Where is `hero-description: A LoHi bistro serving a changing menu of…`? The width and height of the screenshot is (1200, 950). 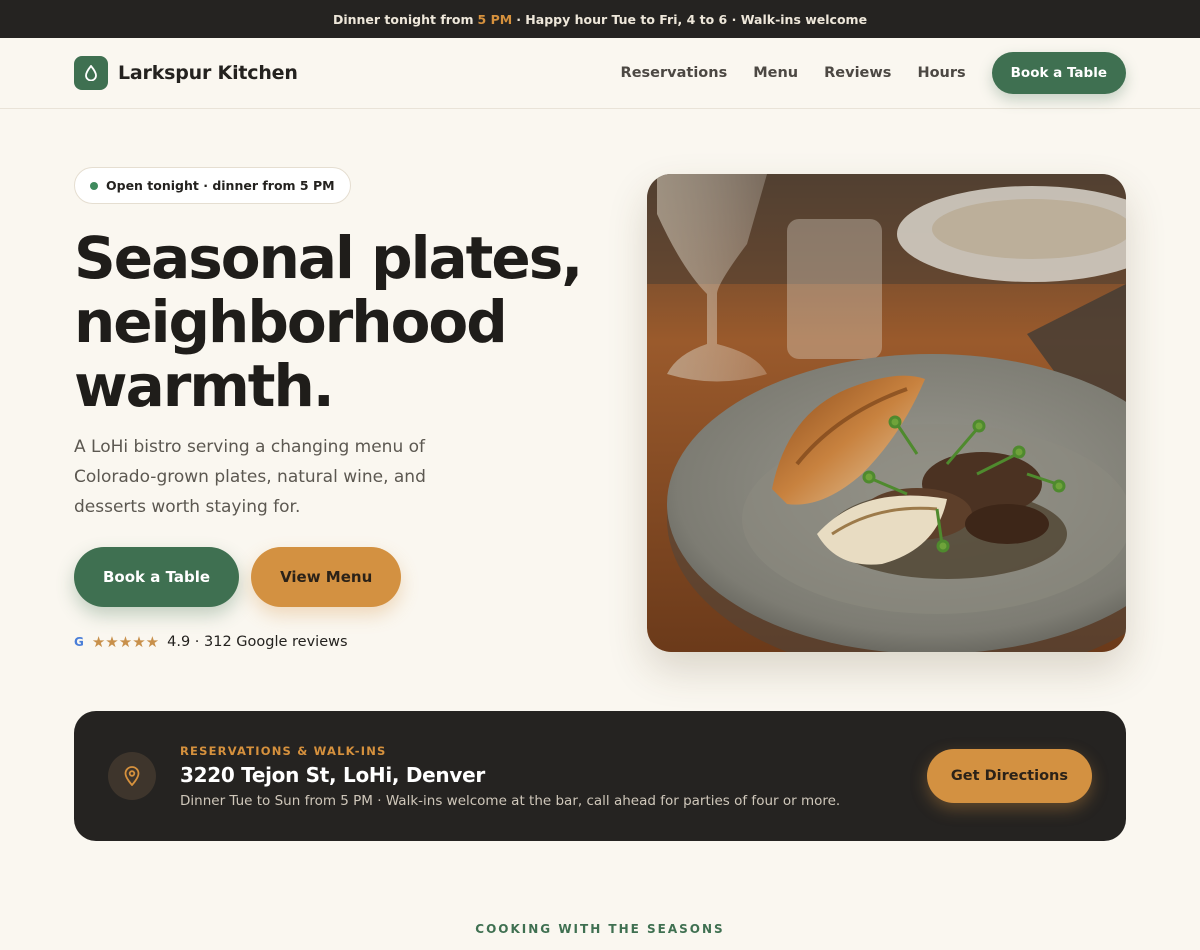
hero-description: A LoHi bistro serving a changing menu of… is located at coordinates (250, 477).